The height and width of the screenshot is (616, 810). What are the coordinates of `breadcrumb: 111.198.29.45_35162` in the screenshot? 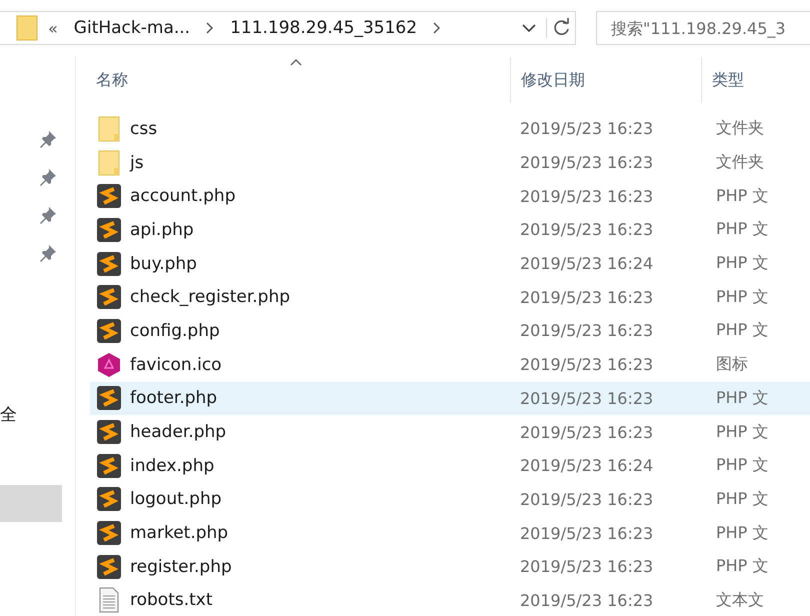 It's located at (324, 28).